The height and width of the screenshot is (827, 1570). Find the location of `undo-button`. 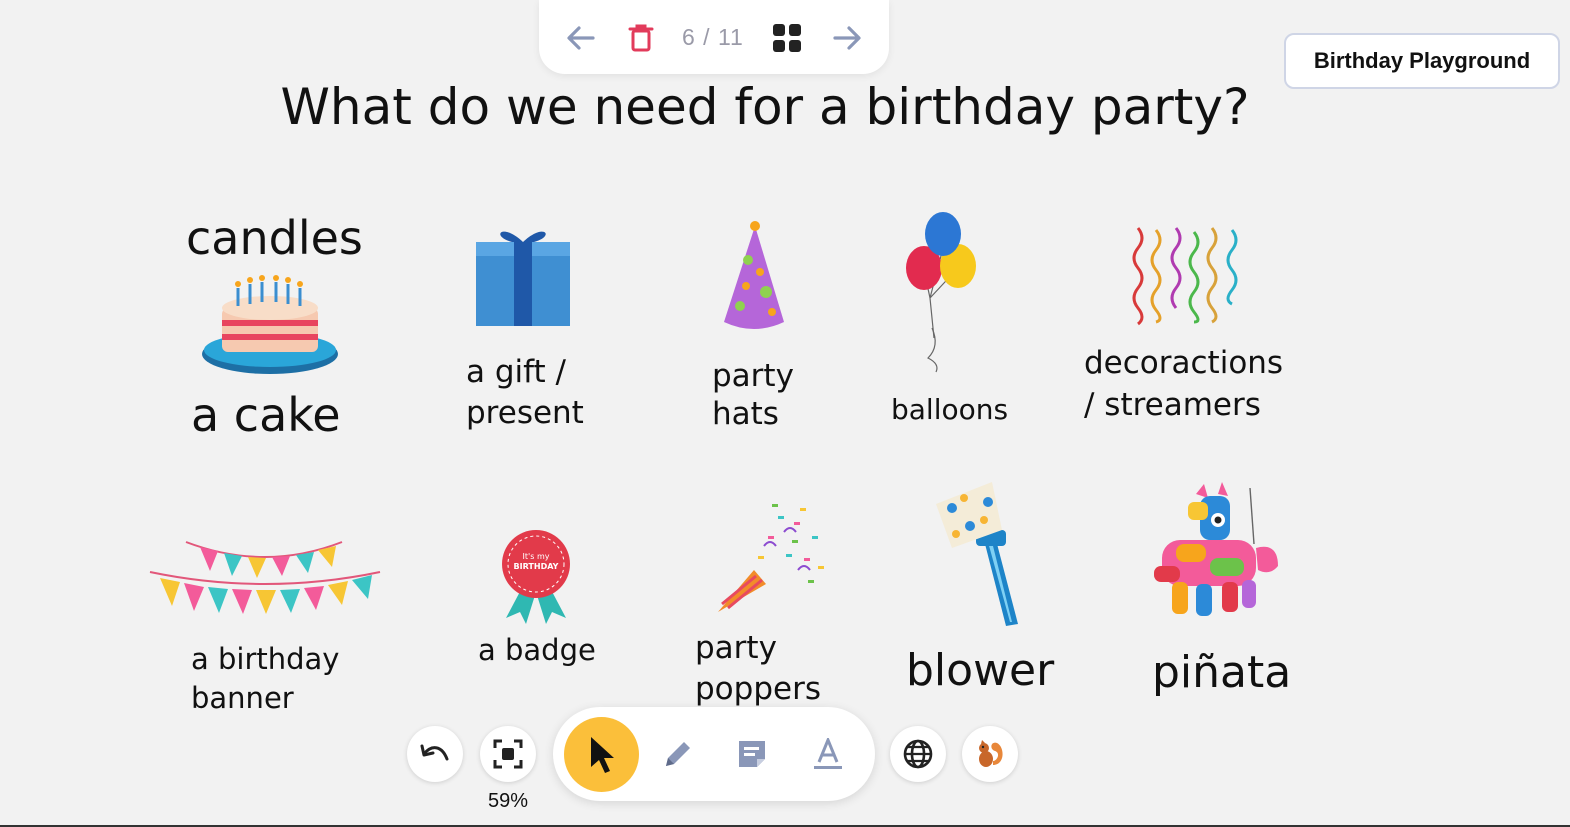

undo-button is located at coordinates (435, 754).